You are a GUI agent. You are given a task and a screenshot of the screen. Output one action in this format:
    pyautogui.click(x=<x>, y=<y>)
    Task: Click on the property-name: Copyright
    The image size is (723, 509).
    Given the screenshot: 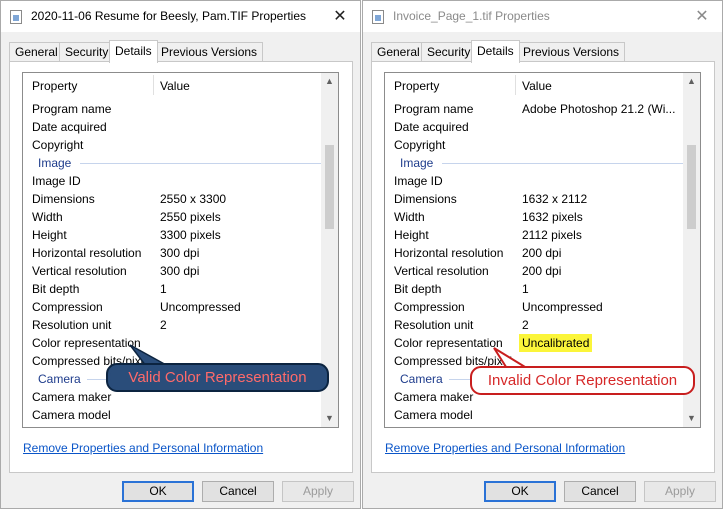 What is the action you would take?
    pyautogui.click(x=58, y=145)
    